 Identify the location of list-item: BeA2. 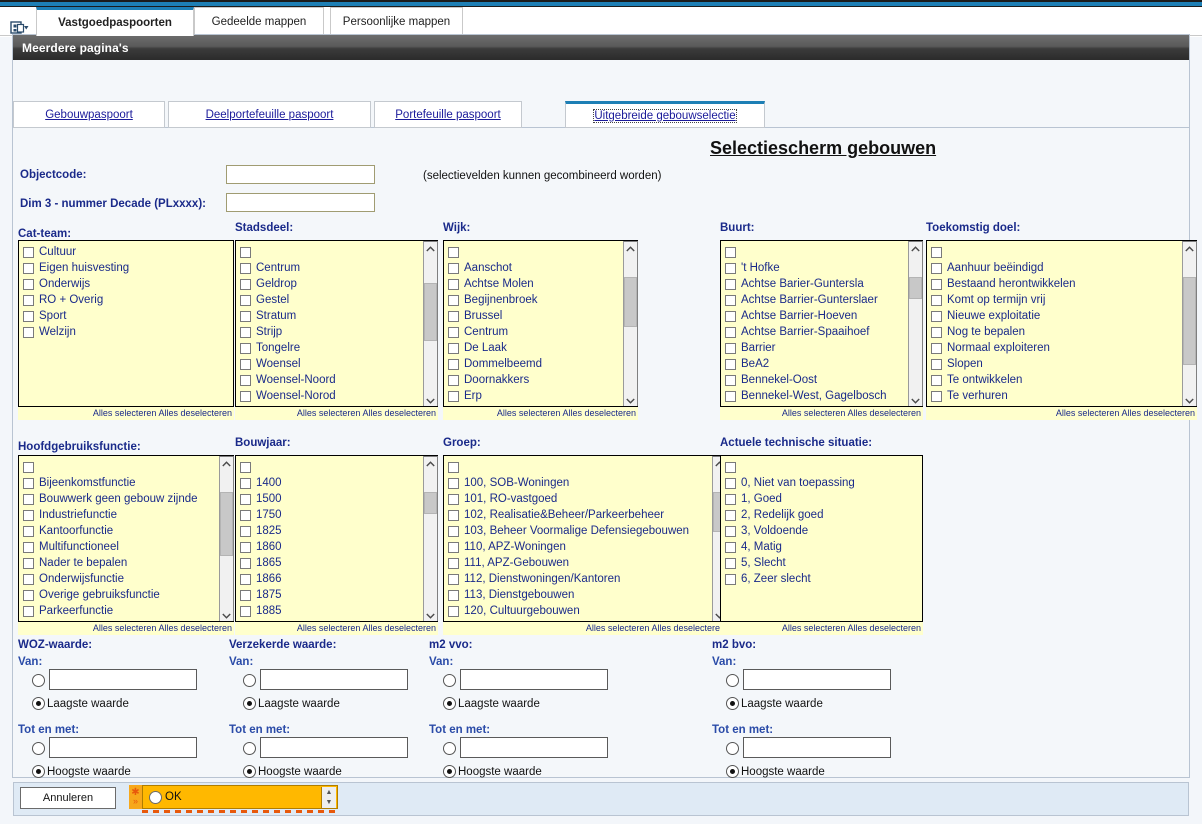
(824, 364).